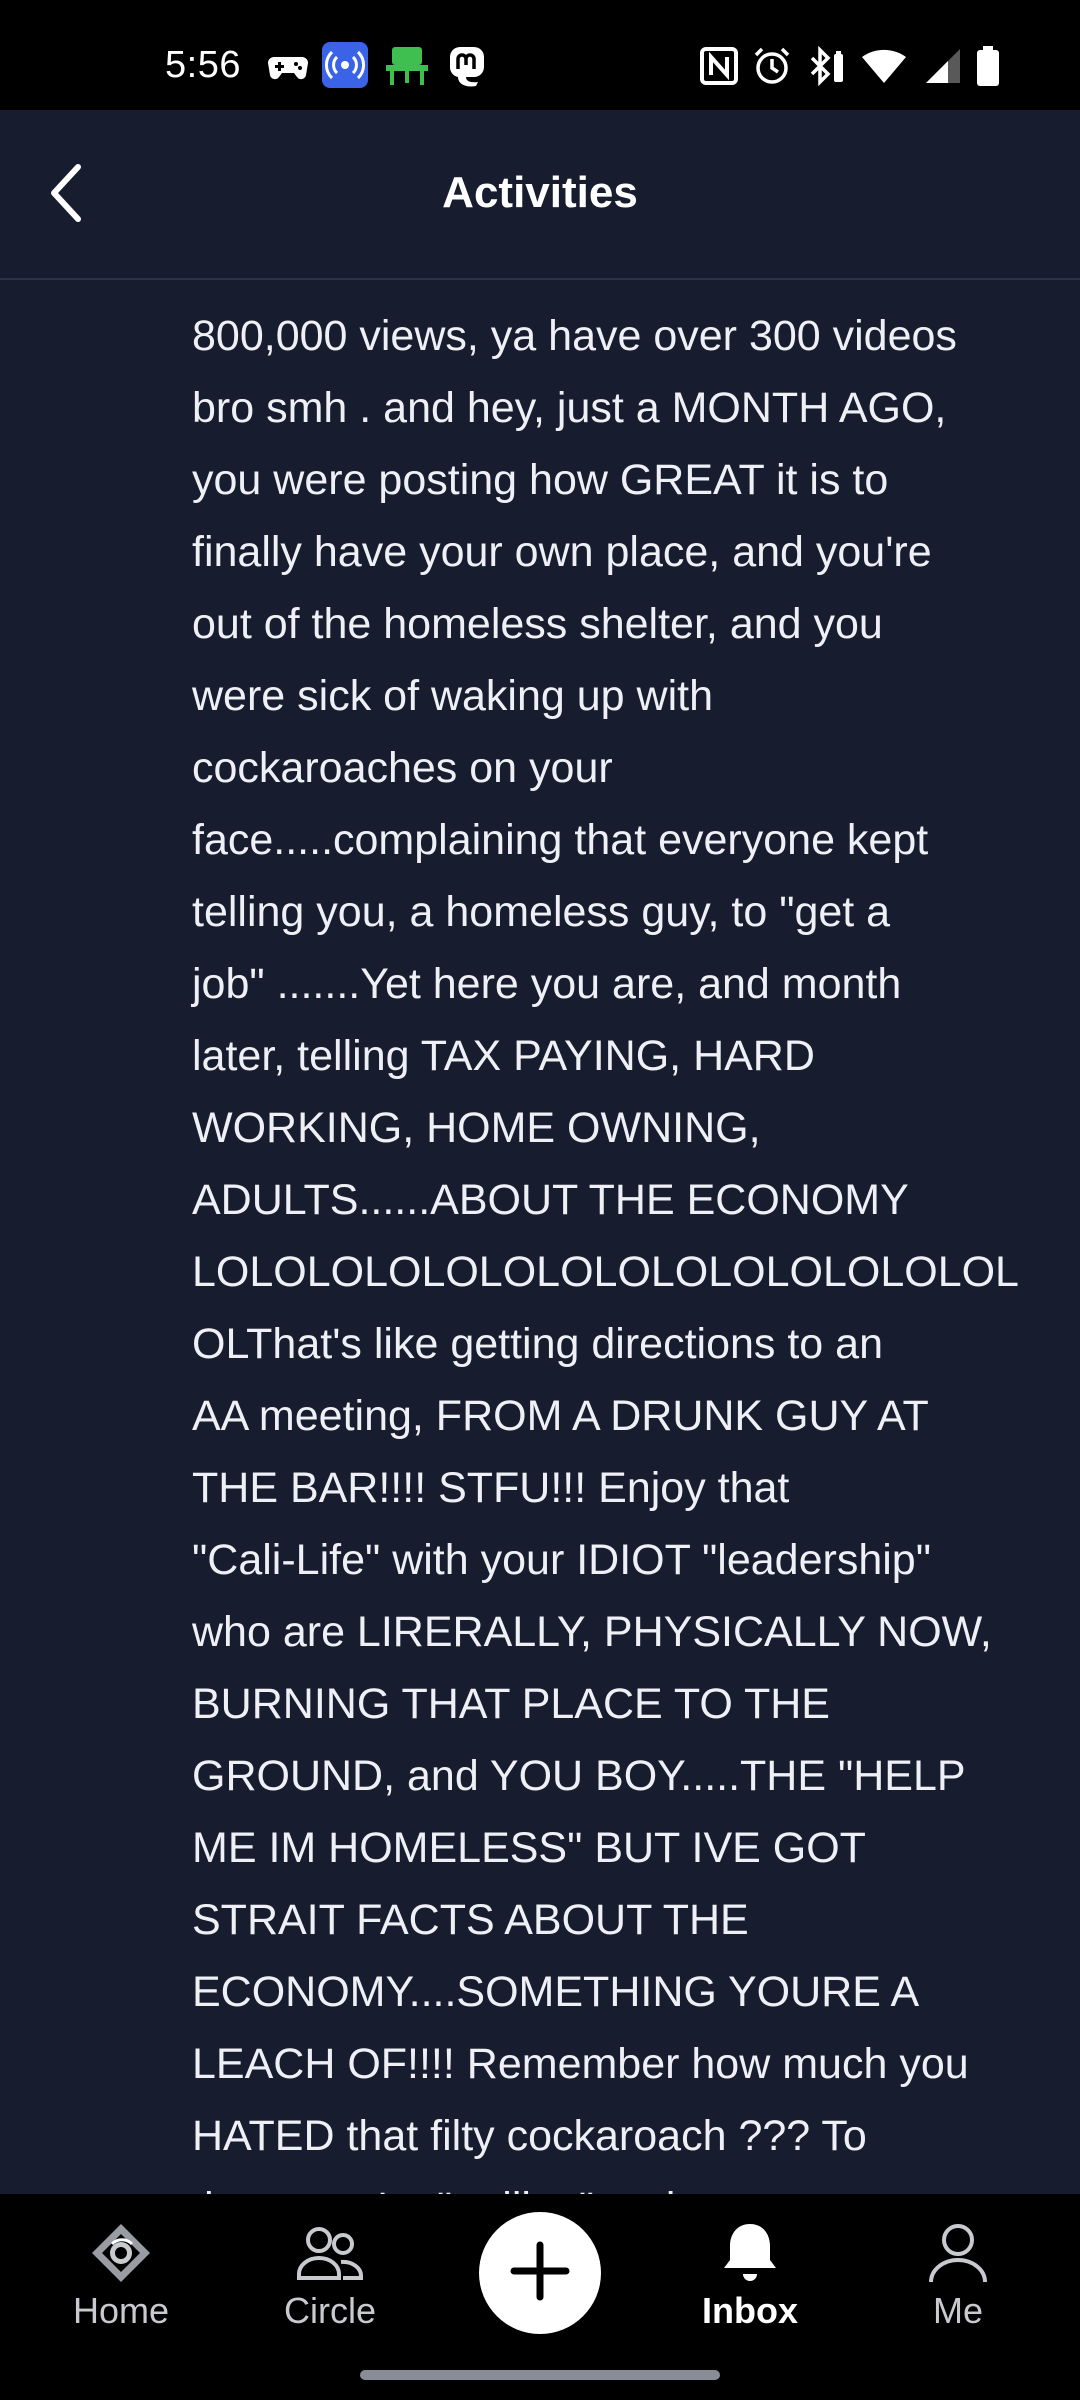  What do you see at coordinates (503, 1056) in the screenshot?
I see `comment-line: later, telling TAX PAYING, HARD` at bounding box center [503, 1056].